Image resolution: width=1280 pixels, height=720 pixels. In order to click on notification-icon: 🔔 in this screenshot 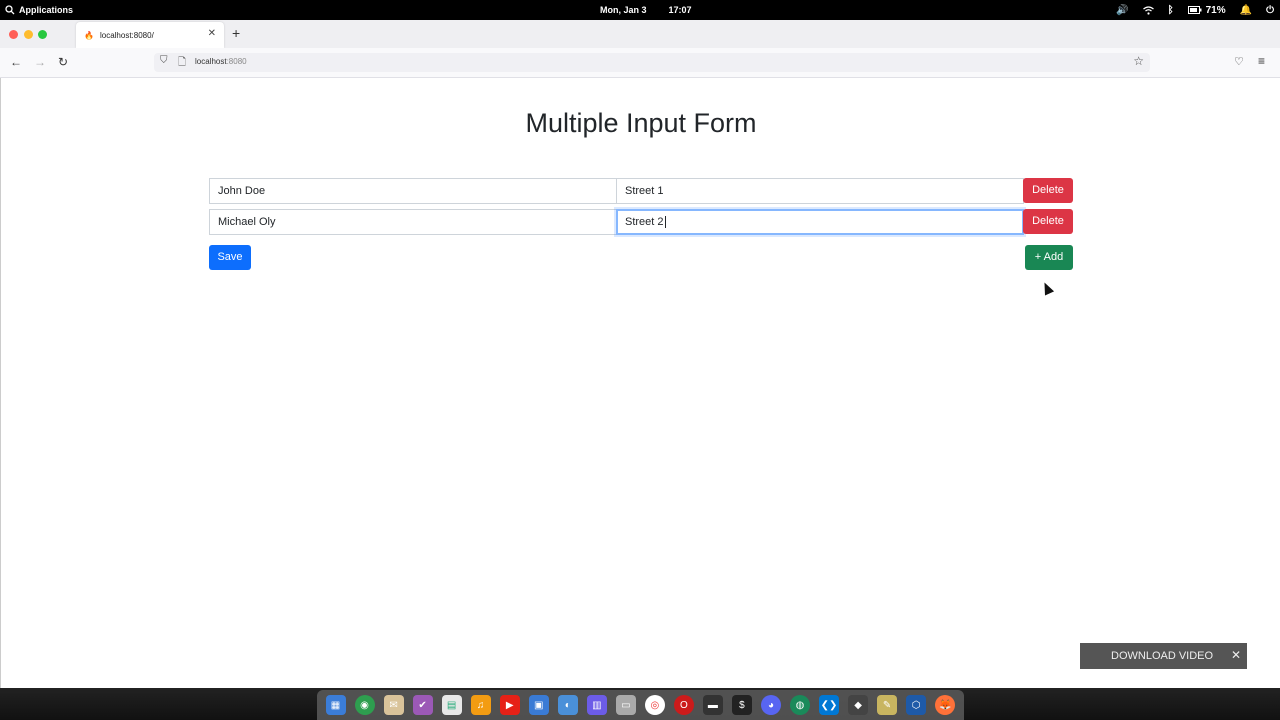, I will do `click(1246, 10)`.